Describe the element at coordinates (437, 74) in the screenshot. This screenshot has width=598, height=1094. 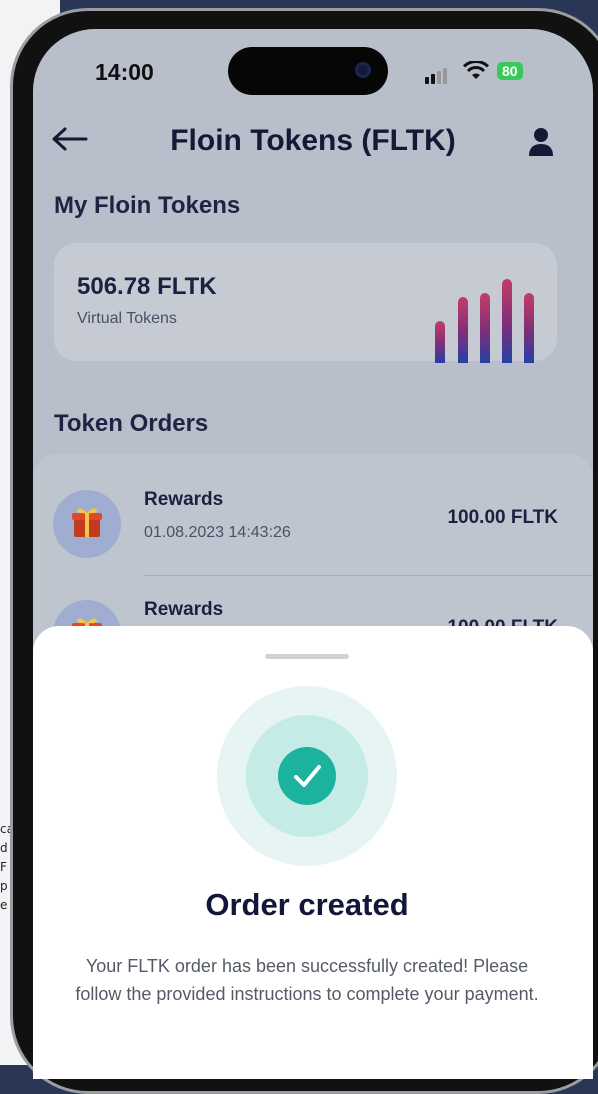
I see `signal-icon` at that location.